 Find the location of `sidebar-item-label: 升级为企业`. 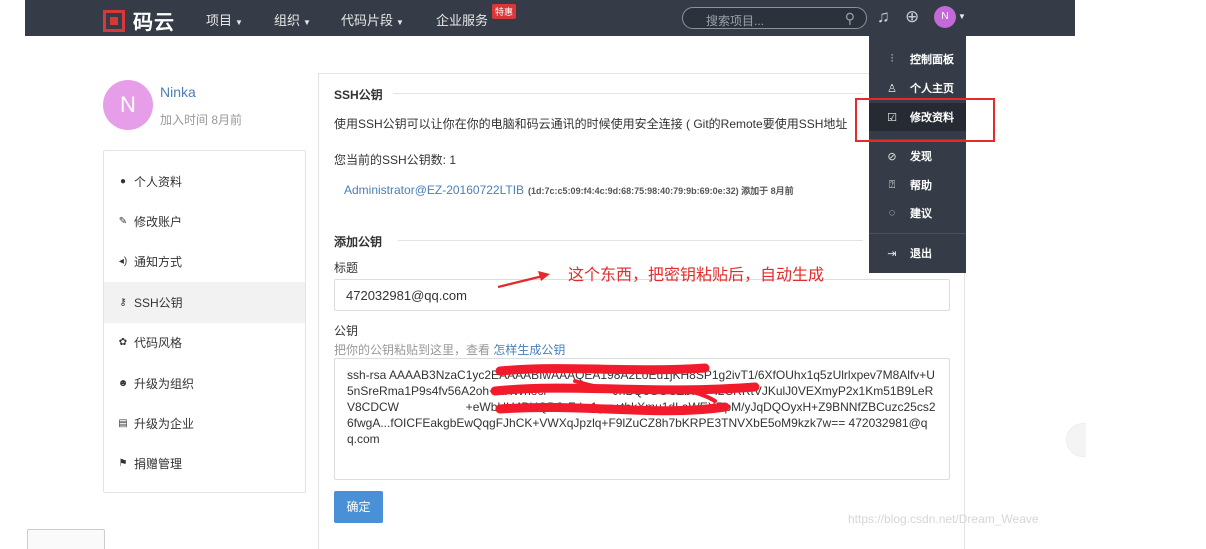

sidebar-item-label: 升级为企业 is located at coordinates (164, 424).